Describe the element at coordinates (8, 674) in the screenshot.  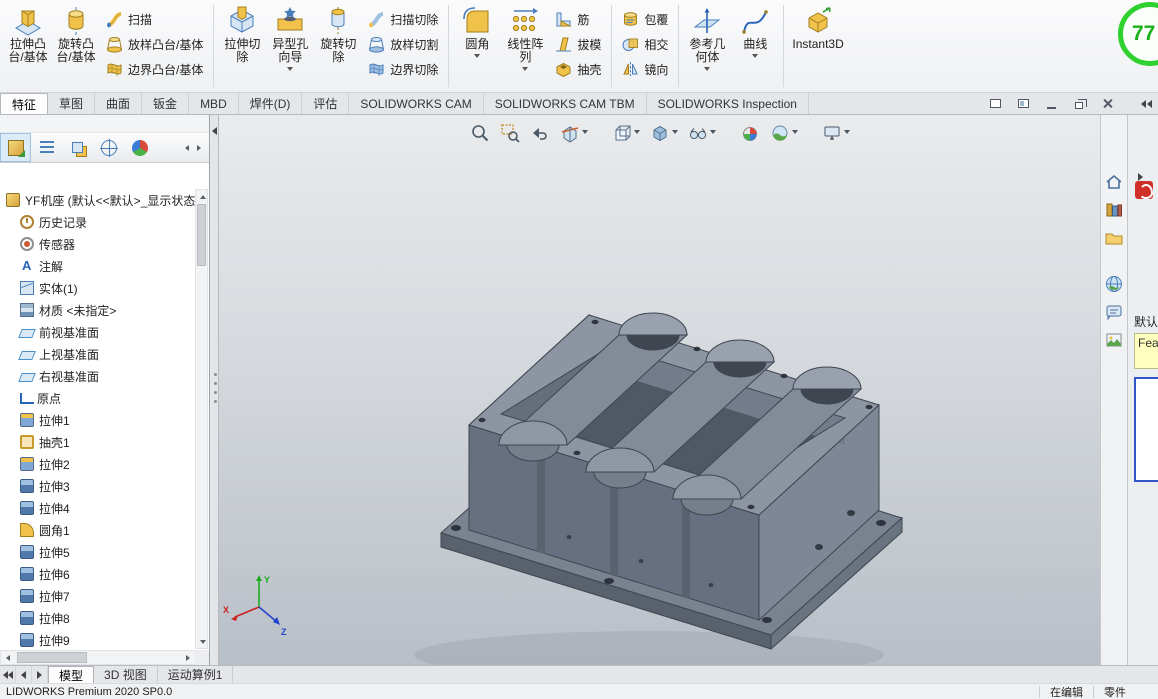
I see `tab-scroll-first-button` at that location.